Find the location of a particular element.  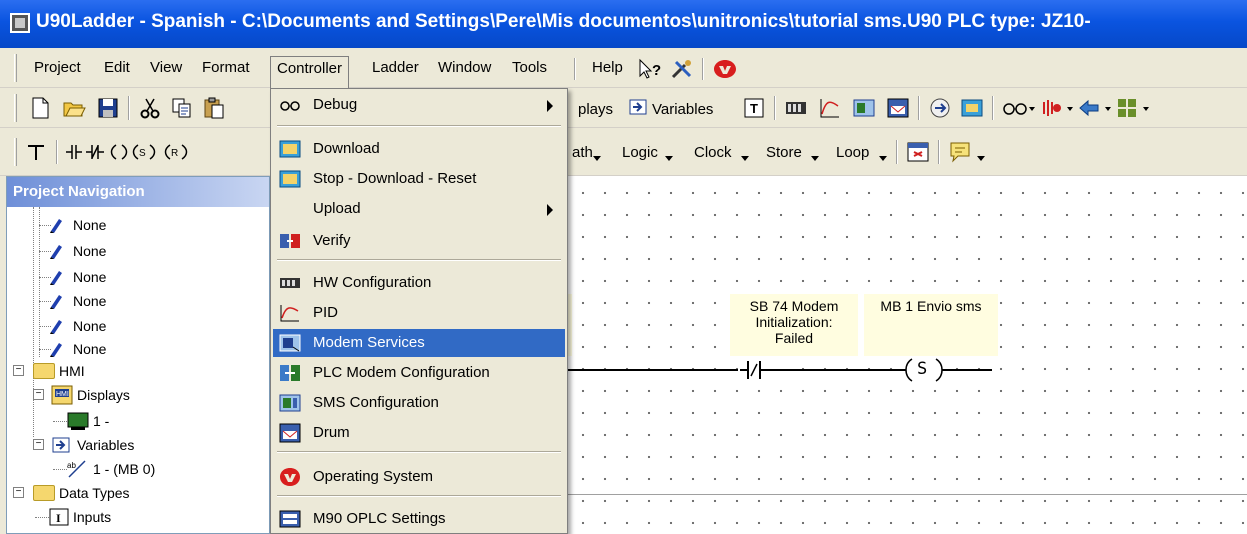

grid-layout-icon is located at coordinates (1133, 108).